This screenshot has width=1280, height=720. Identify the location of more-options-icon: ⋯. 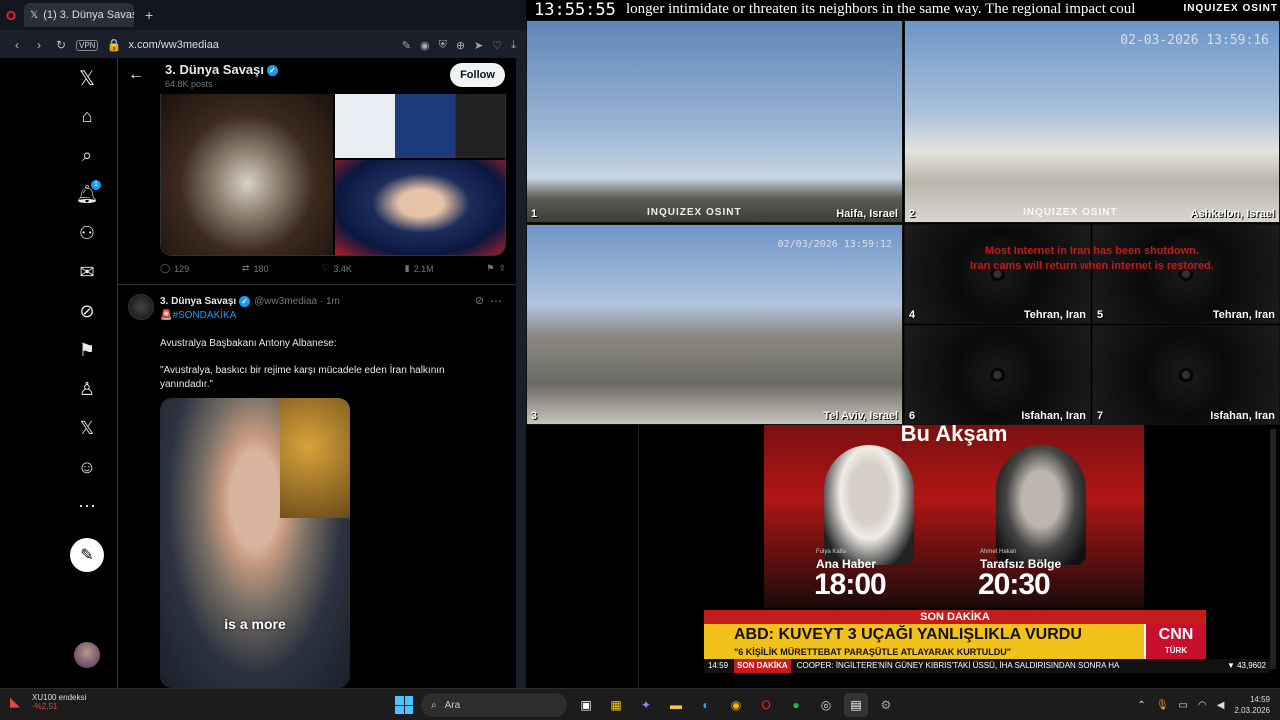
(496, 301).